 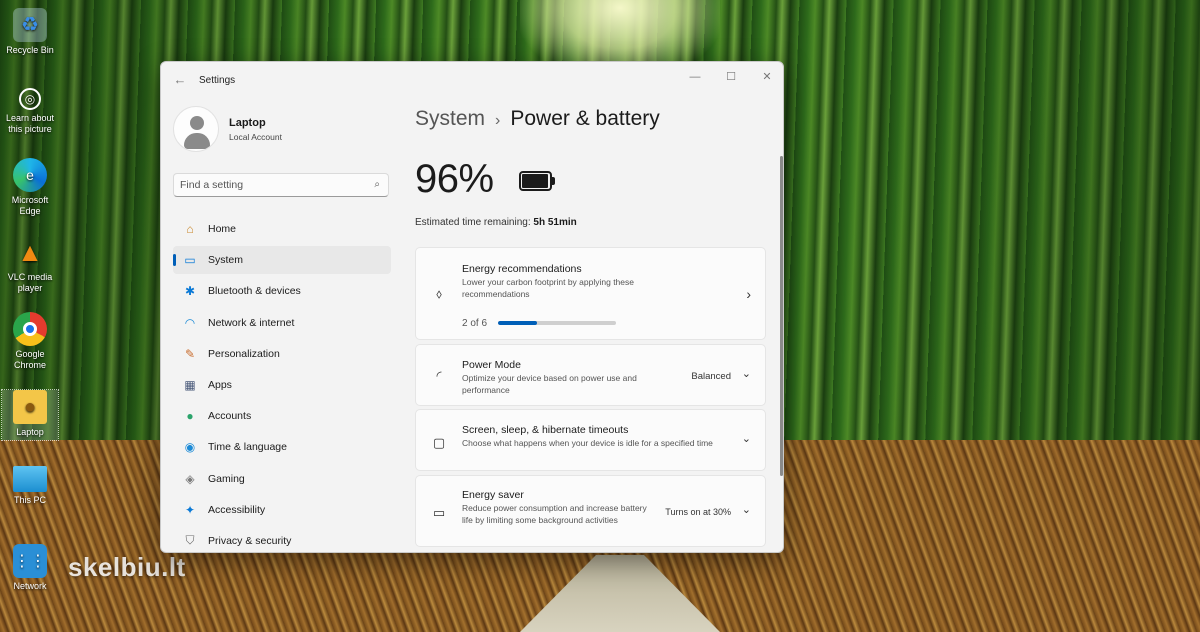 I want to click on desktop-icon-chrome: Google Chrome, so click(x=30, y=341).